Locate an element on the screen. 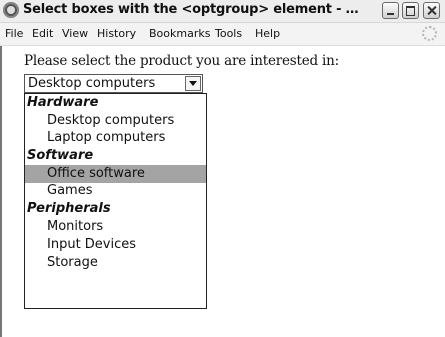 The width and height of the screenshot is (445, 337). optgroup-peripherals: Peripherals is located at coordinates (69, 208).